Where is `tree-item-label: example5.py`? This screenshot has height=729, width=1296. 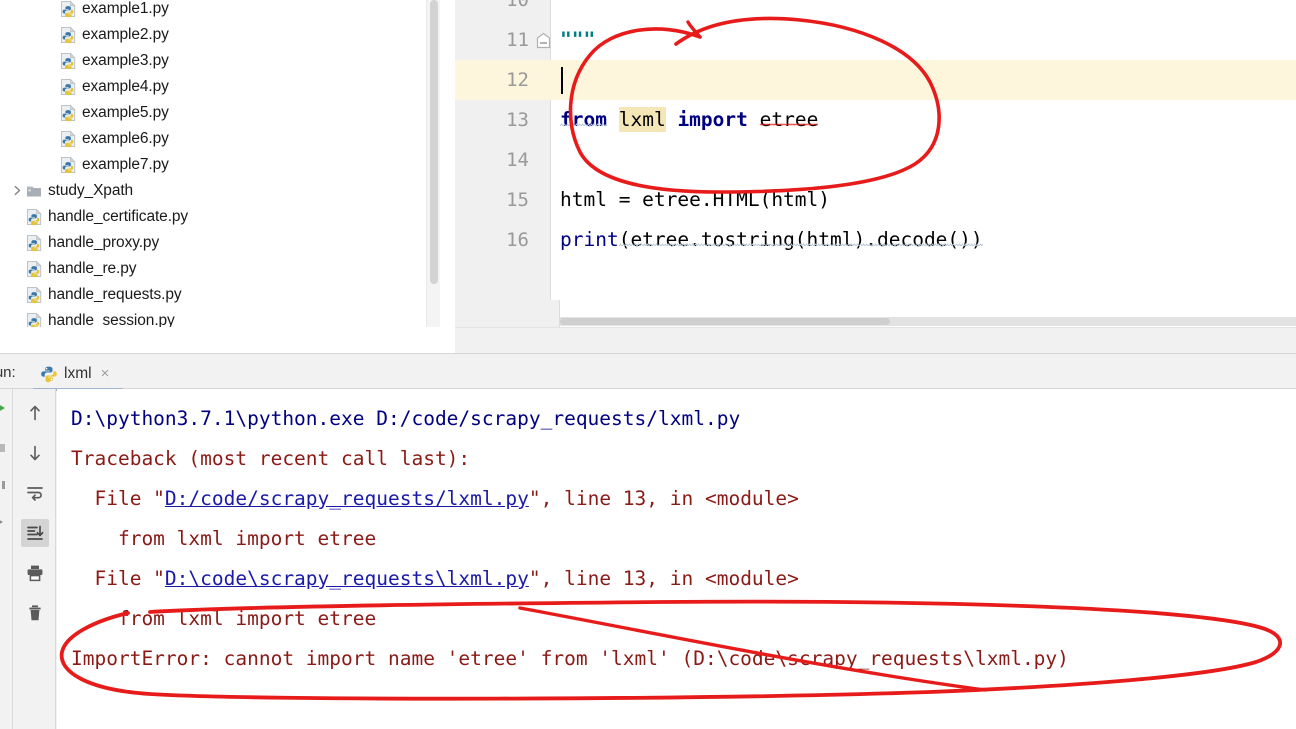 tree-item-label: example5.py is located at coordinates (125, 112).